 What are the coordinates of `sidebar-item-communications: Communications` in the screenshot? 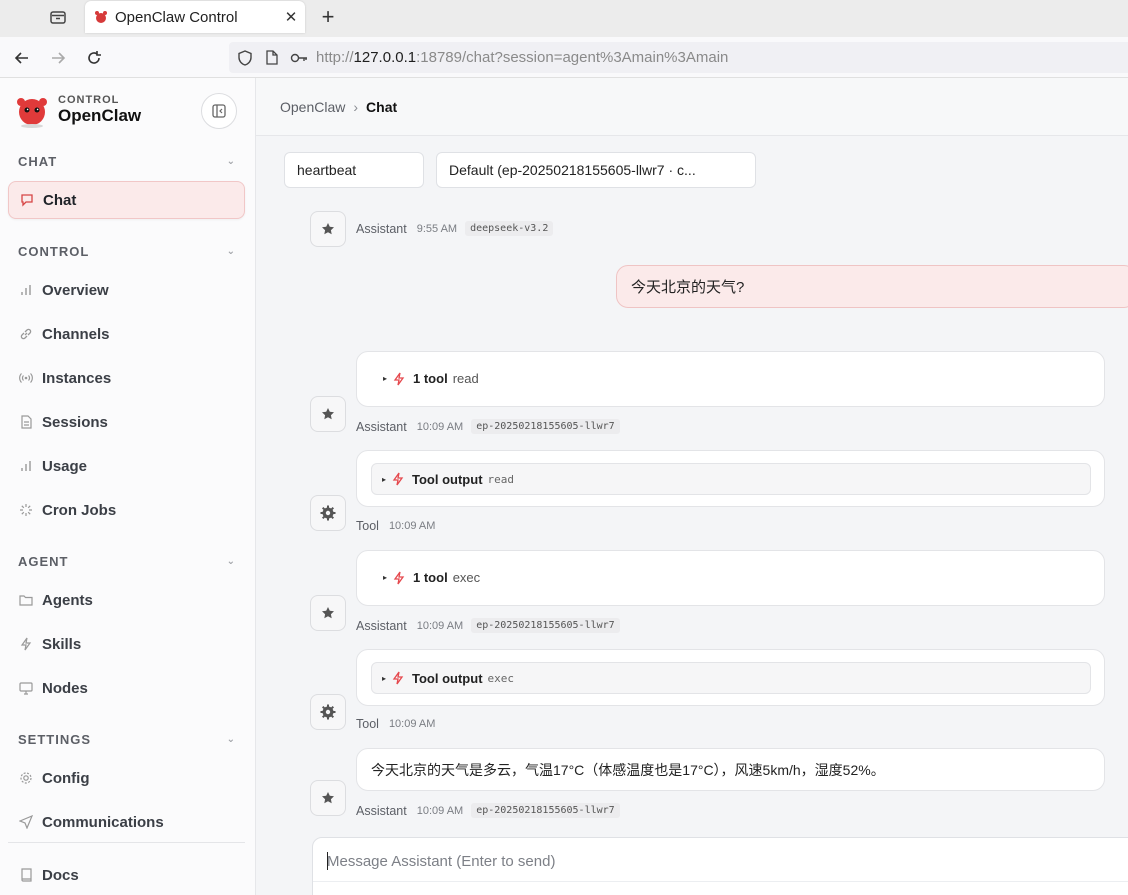 It's located at (126, 822).